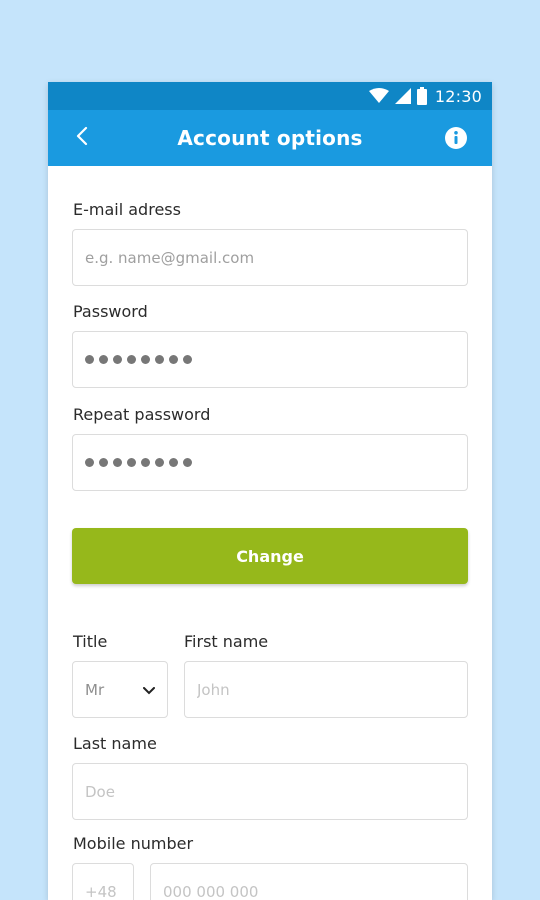  I want to click on chevron-down-icon, so click(149, 690).